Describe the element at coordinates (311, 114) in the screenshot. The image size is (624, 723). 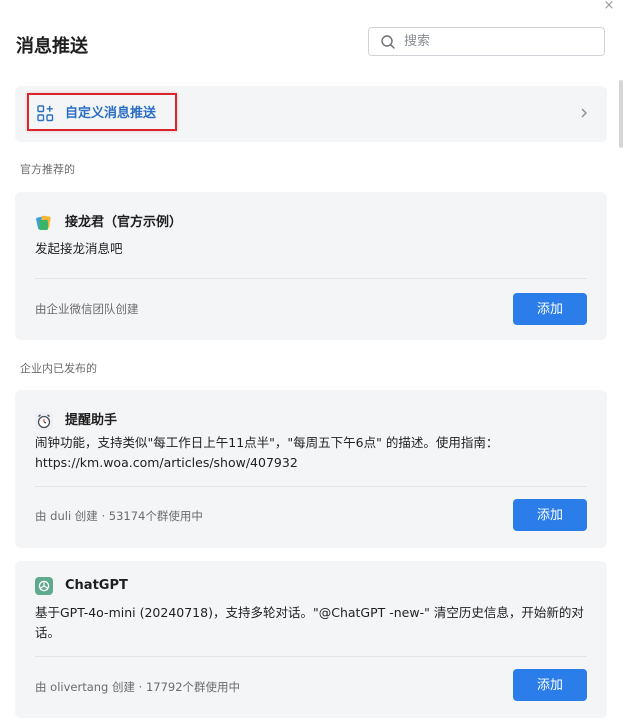
I see `custom-message-push-row: 自定义消息推送` at that location.